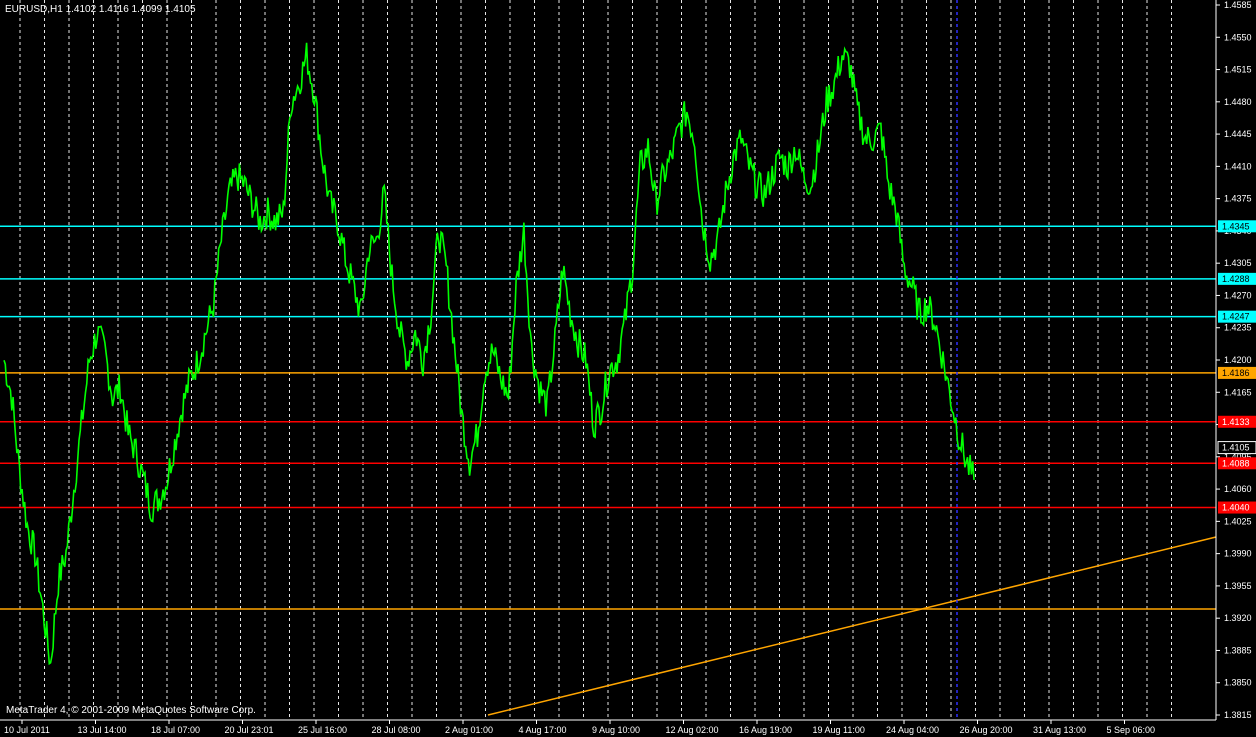  Describe the element at coordinates (175, 730) in the screenshot. I see `time-tick-label: 18 Jul 07:00` at that location.